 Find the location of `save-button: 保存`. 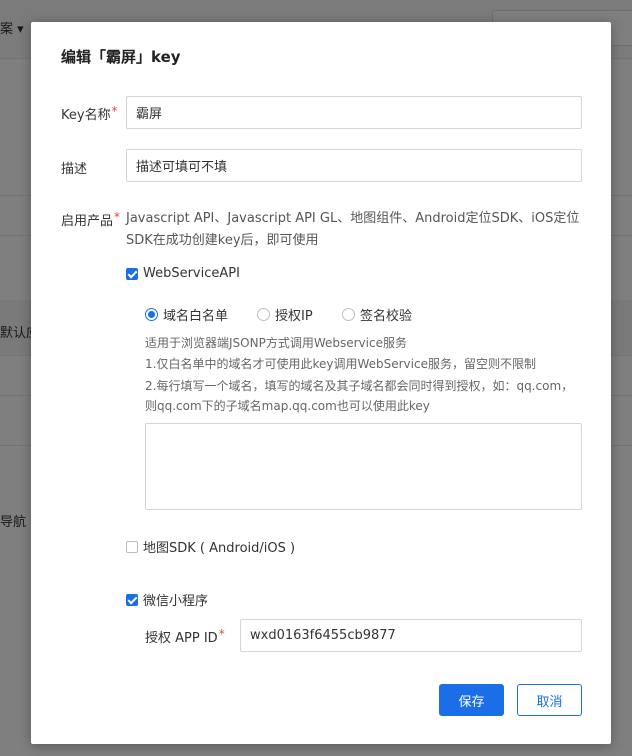

save-button: 保存 is located at coordinates (471, 700).